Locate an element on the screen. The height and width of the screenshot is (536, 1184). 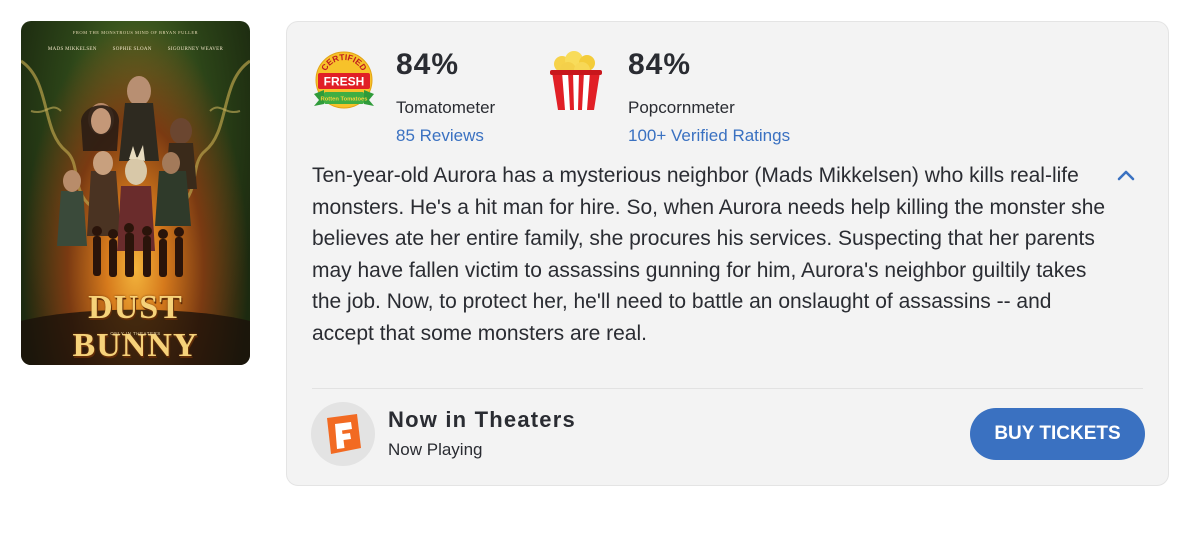
fandango-logo-icon is located at coordinates (343, 434).